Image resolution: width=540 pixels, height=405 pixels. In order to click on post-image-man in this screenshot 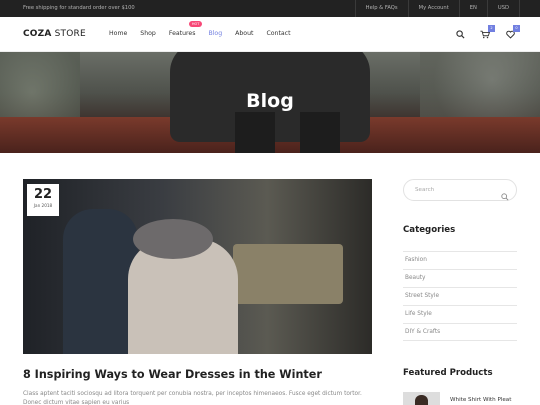, I will do `click(100, 281)`.